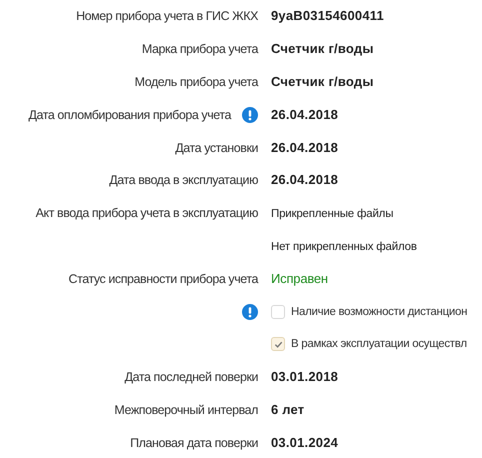 The image size is (482, 458). Describe the element at coordinates (147, 213) in the screenshot. I see `field-label: Акт ввода прибора учета в эксплуатацию` at that location.